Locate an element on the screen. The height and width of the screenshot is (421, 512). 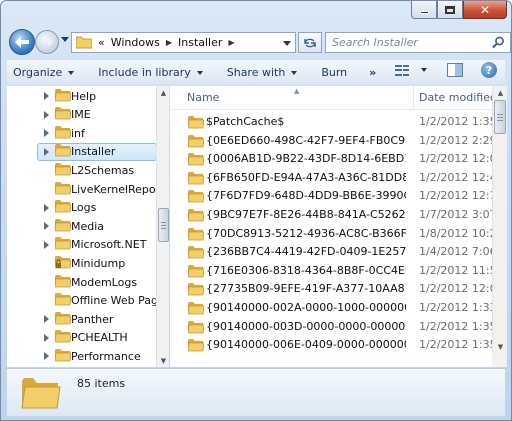
minimize-button is located at coordinates (424, 10).